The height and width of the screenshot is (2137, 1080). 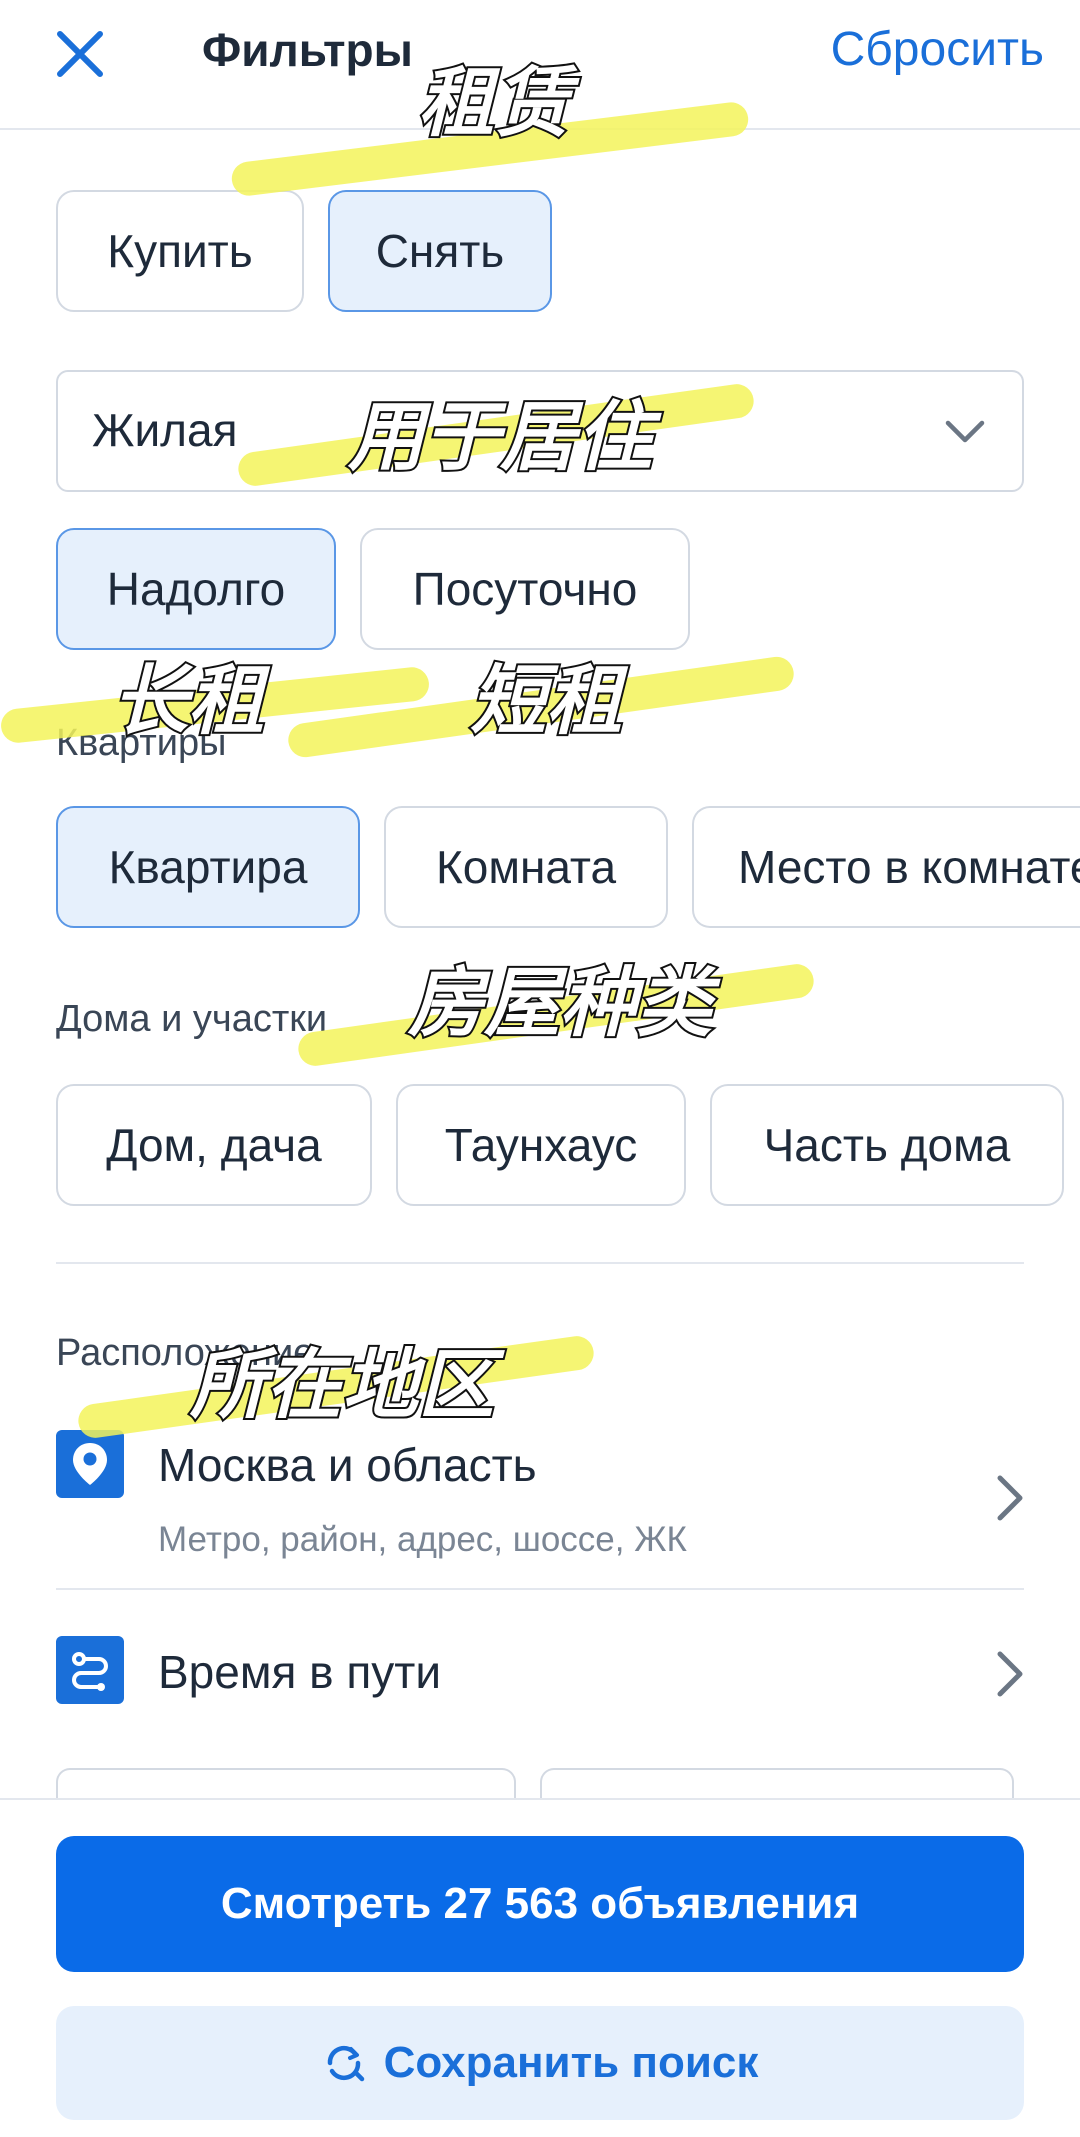 What do you see at coordinates (494, 102) in the screenshot?
I see `annotation-rent: 租赁` at bounding box center [494, 102].